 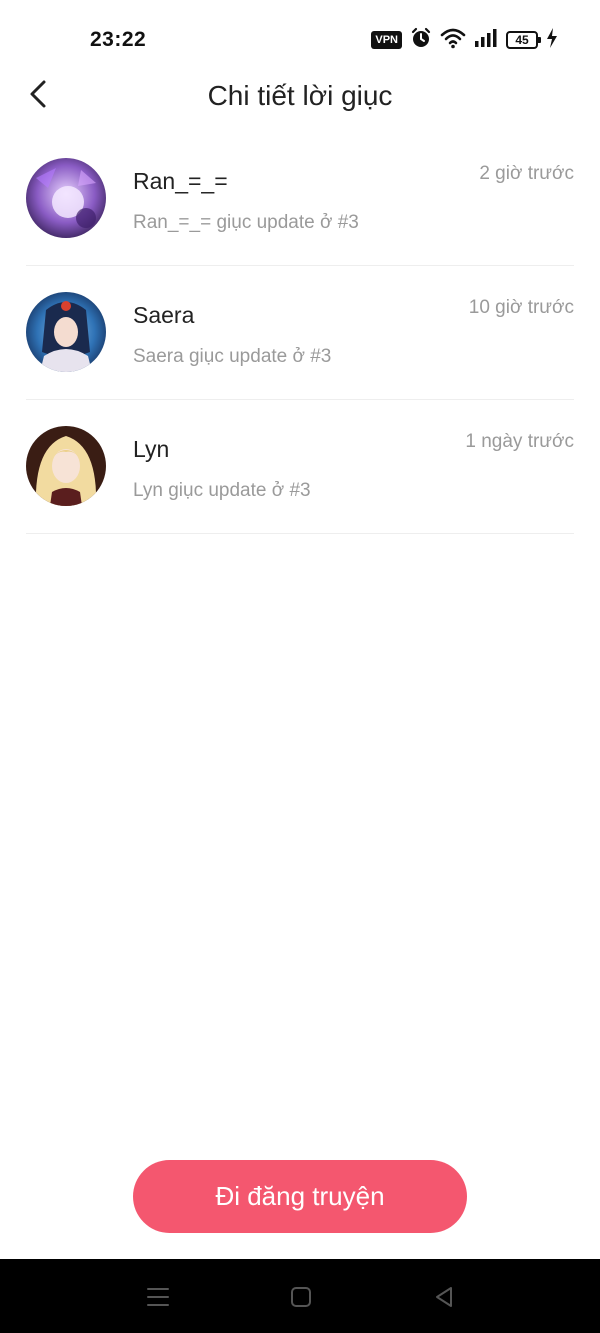 I want to click on menu-button, so click(x=158, y=1297).